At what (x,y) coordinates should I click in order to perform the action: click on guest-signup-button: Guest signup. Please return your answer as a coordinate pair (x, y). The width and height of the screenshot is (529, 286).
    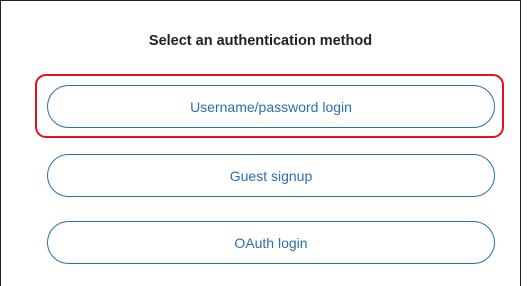
    Looking at the image, I should click on (271, 175).